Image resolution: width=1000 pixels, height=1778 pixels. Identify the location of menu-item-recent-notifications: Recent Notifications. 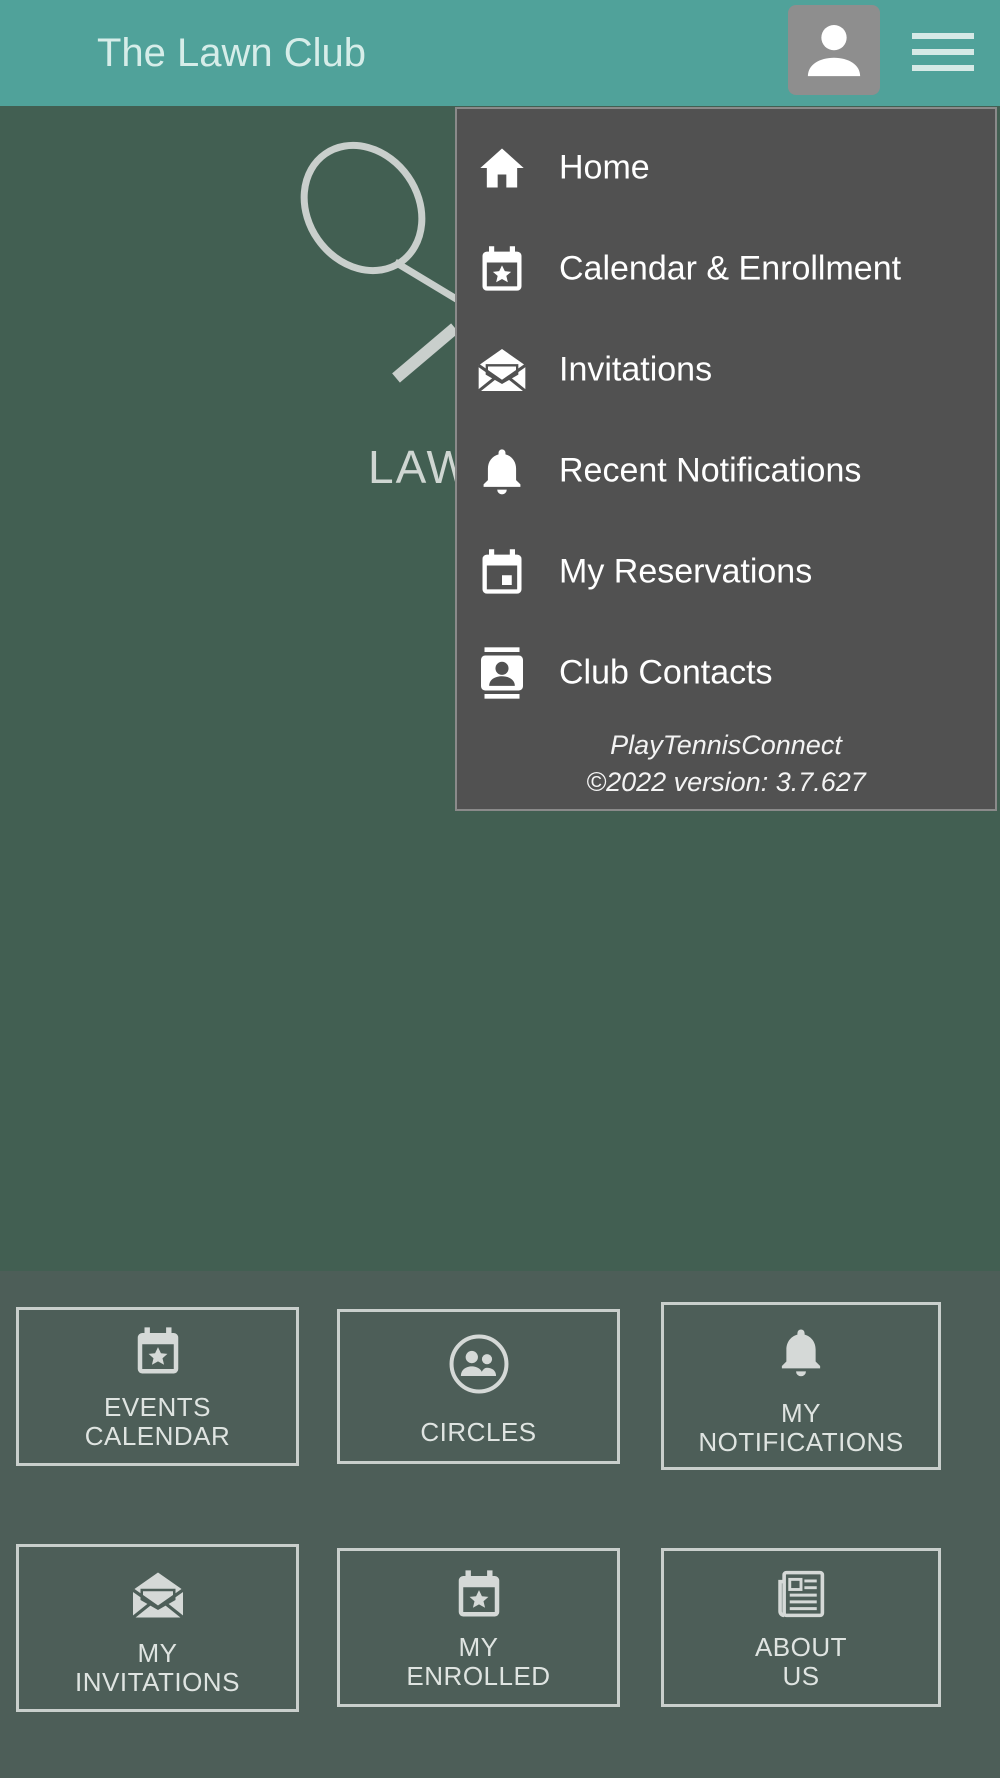
(726, 470).